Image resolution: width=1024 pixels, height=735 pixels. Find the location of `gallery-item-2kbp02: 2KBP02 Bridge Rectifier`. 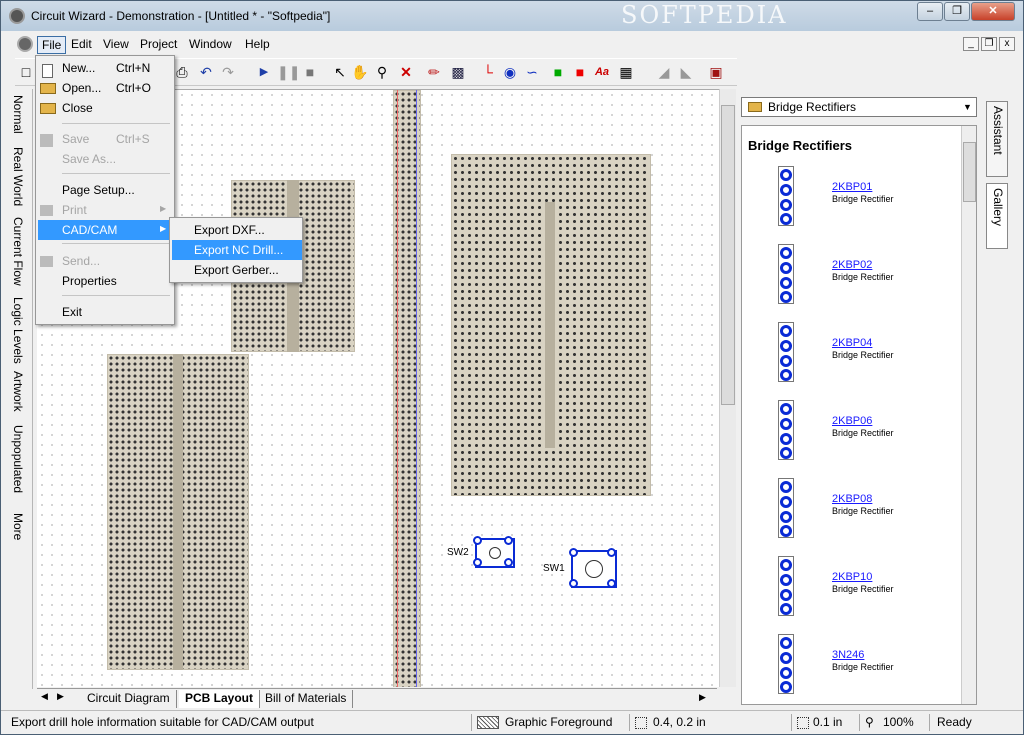

gallery-item-2kbp02: 2KBP02 Bridge Rectifier is located at coordinates (849, 280).